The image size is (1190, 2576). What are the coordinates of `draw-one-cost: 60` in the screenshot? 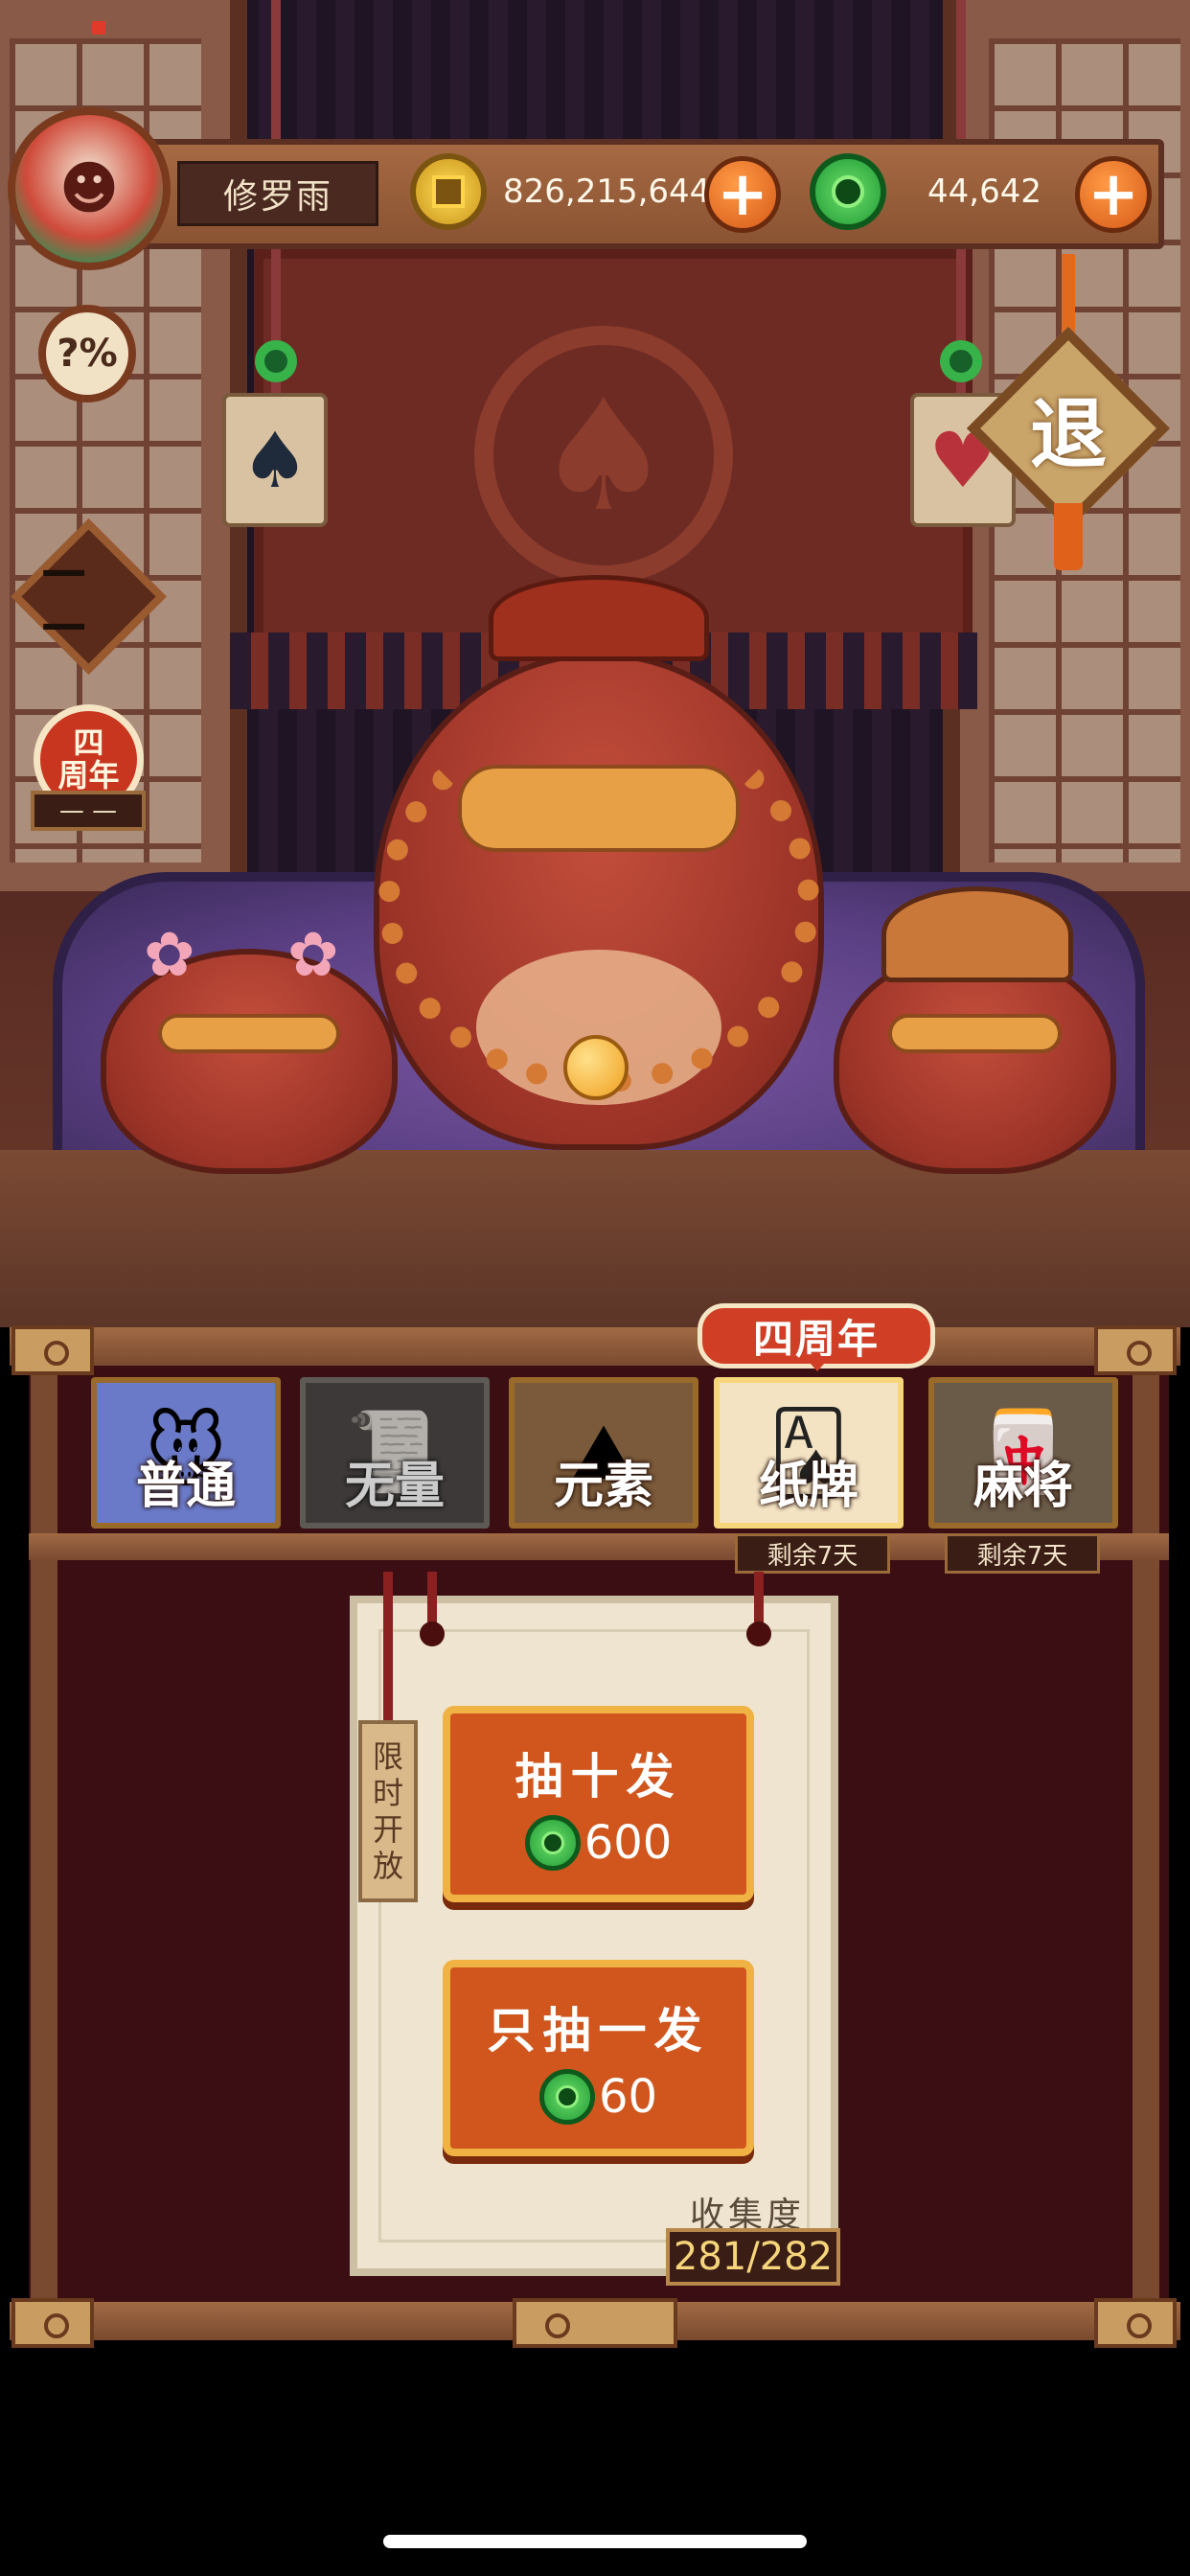 It's located at (598, 2096).